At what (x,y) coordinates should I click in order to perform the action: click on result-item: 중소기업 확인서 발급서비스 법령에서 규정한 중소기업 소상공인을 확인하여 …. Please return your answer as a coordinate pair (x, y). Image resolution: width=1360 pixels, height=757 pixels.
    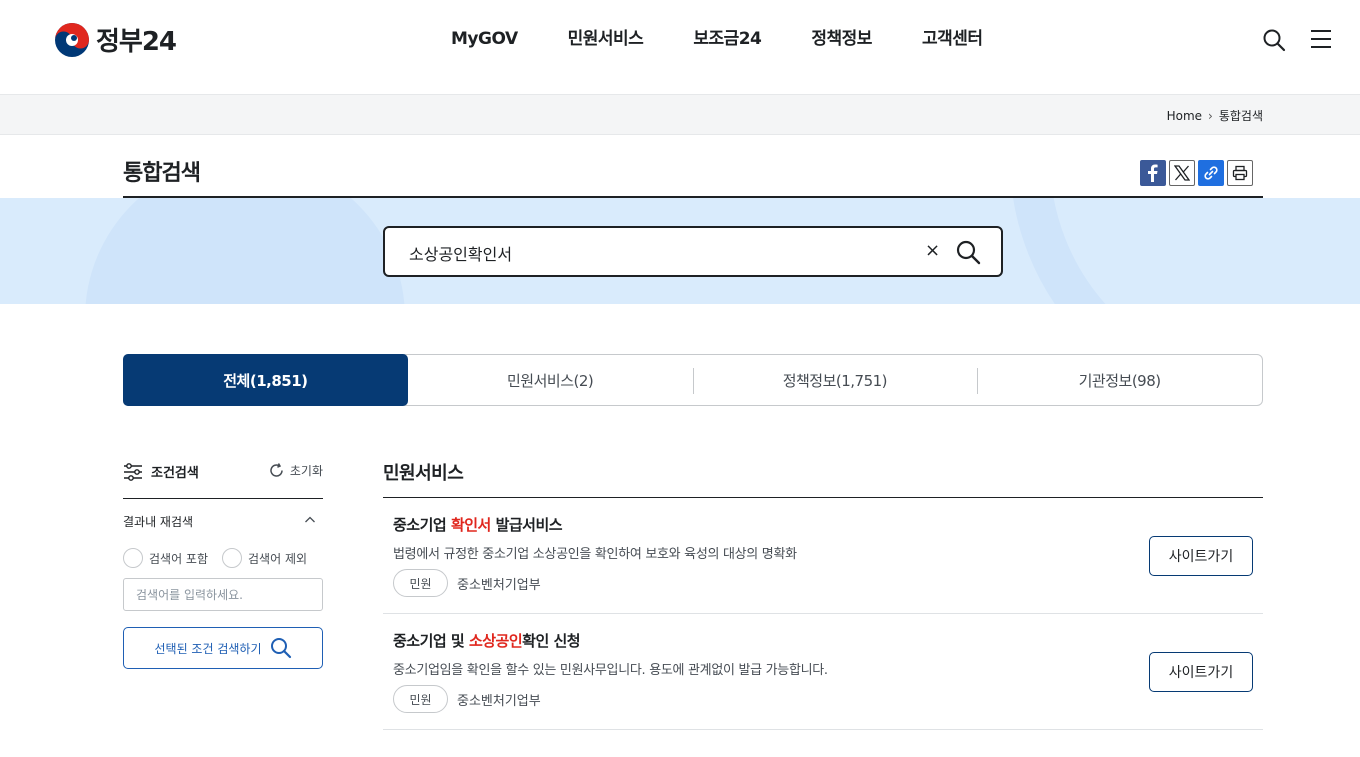
    Looking at the image, I should click on (823, 556).